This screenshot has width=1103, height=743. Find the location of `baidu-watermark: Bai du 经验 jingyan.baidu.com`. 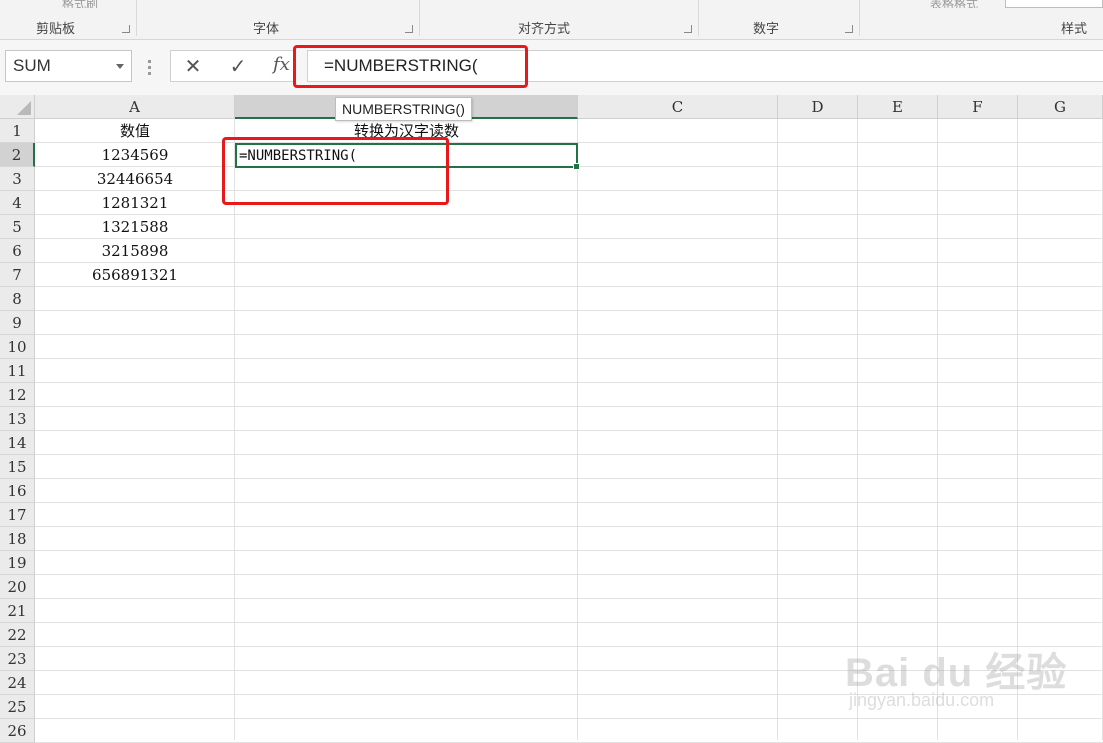

baidu-watermark: Bai du 经验 jingyan.baidu.com is located at coordinates (955, 671).